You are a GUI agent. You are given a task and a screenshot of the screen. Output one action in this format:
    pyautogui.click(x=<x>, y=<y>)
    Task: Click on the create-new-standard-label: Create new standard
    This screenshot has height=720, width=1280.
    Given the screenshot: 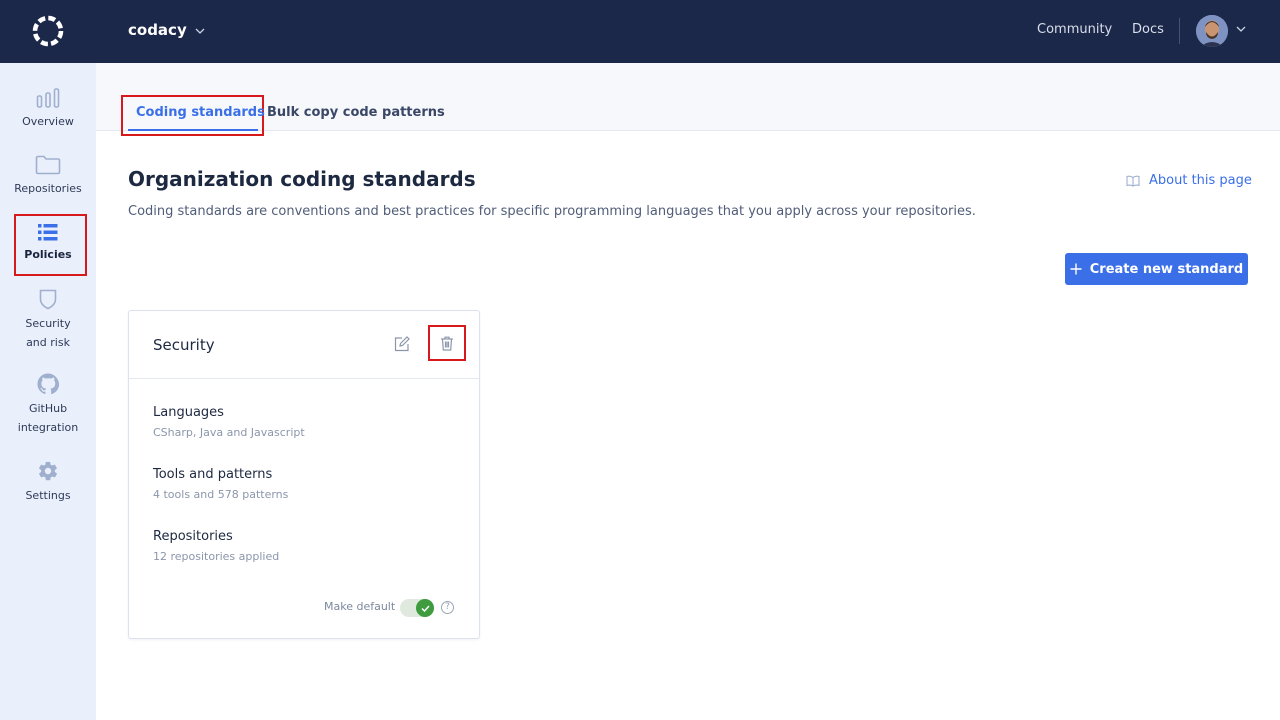 What is the action you would take?
    pyautogui.click(x=1166, y=269)
    